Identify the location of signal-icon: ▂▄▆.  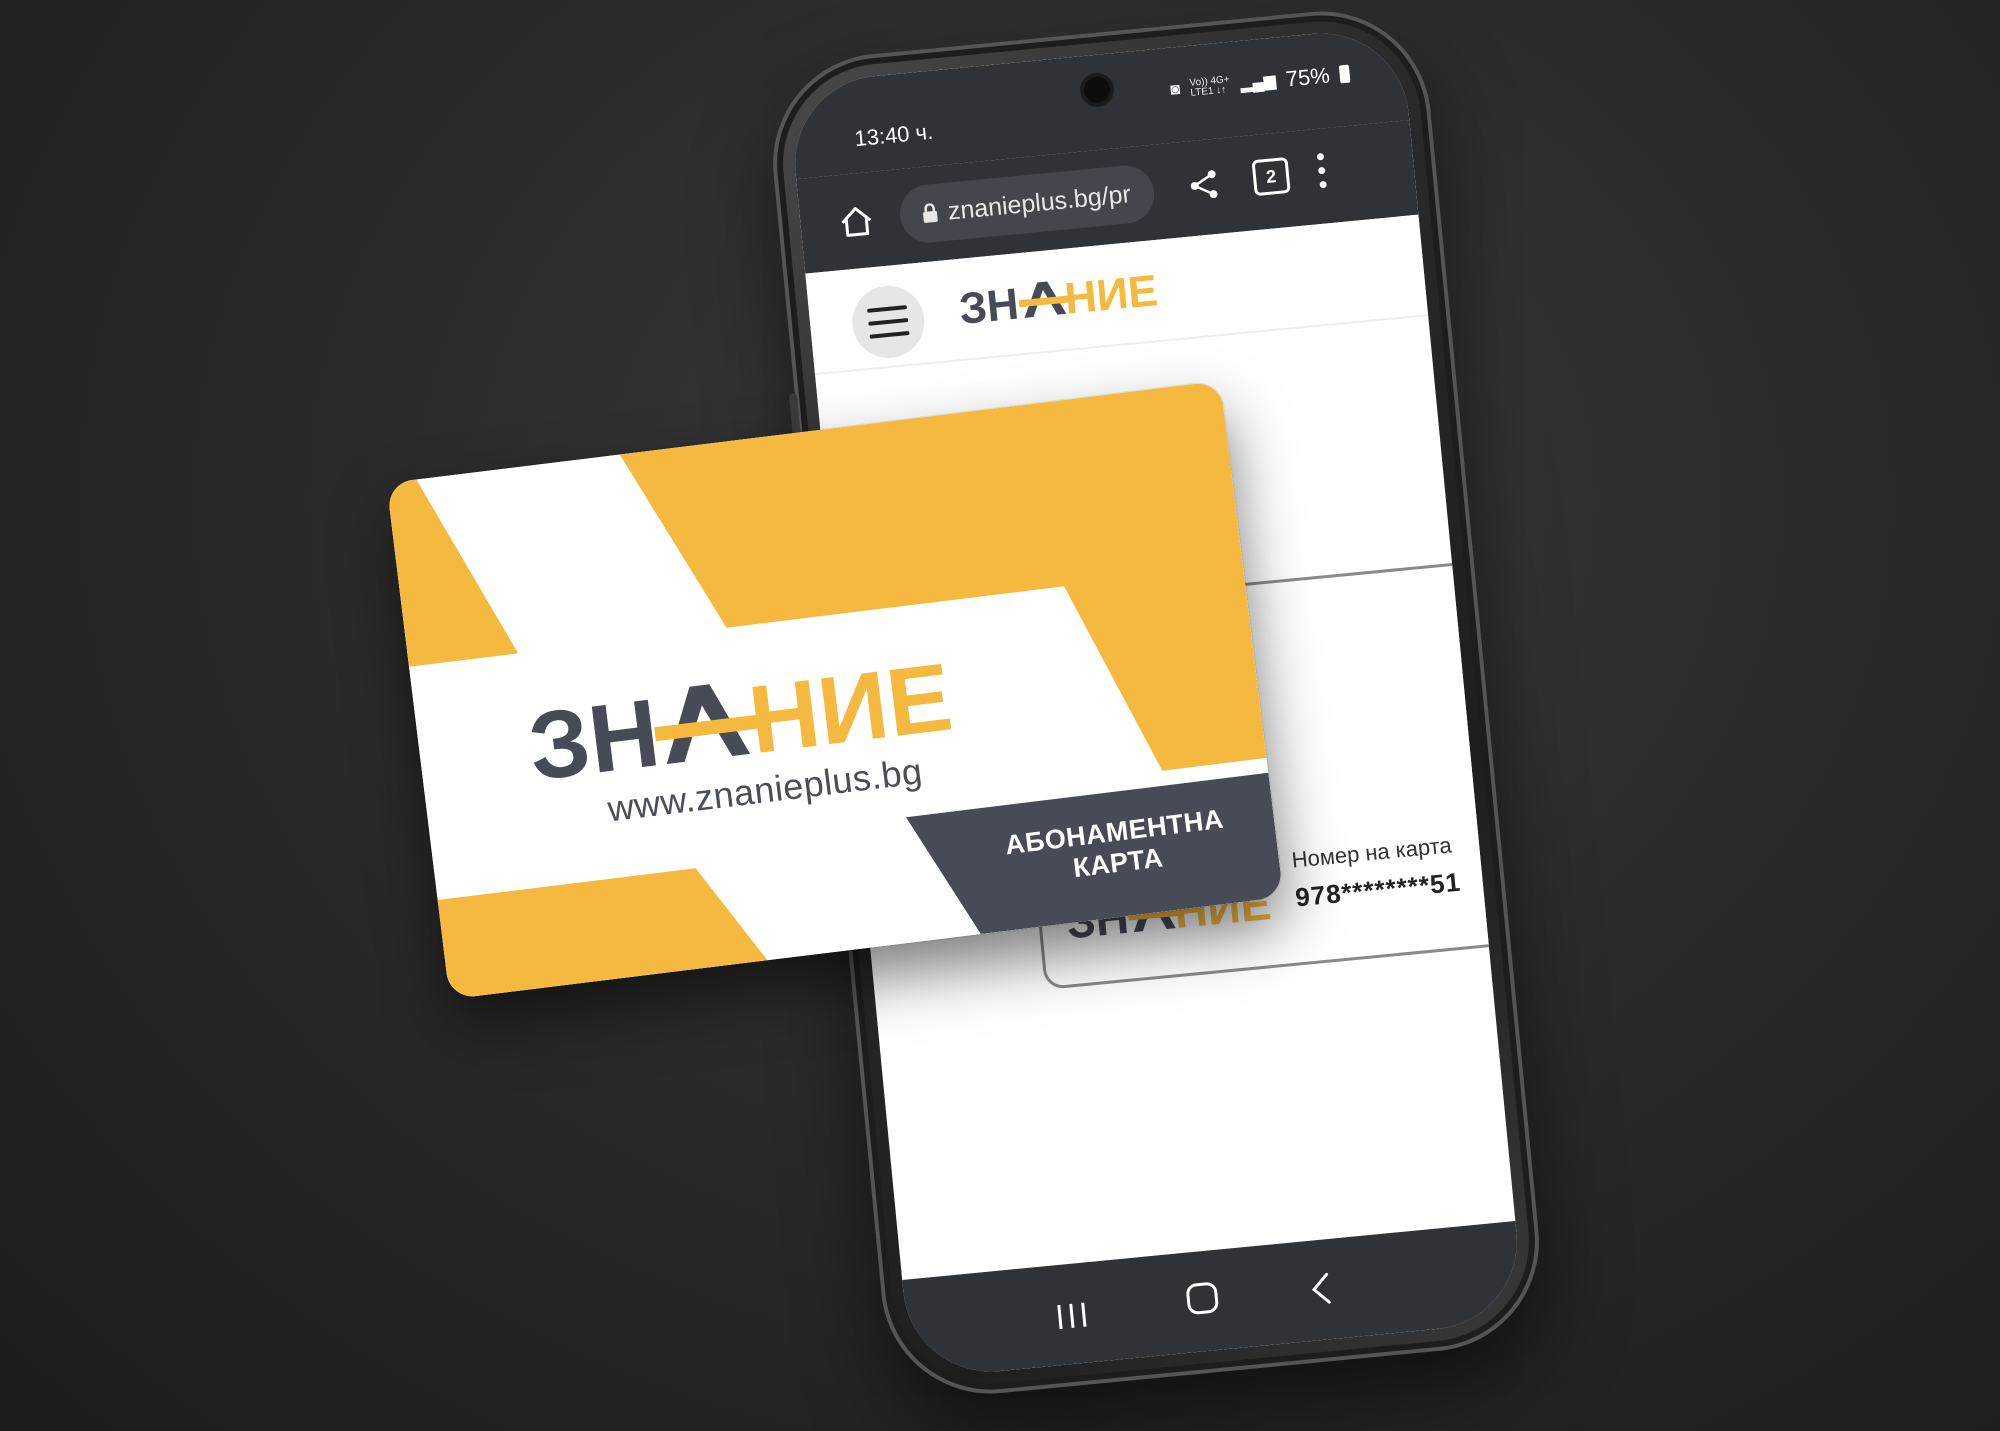
(1258, 83).